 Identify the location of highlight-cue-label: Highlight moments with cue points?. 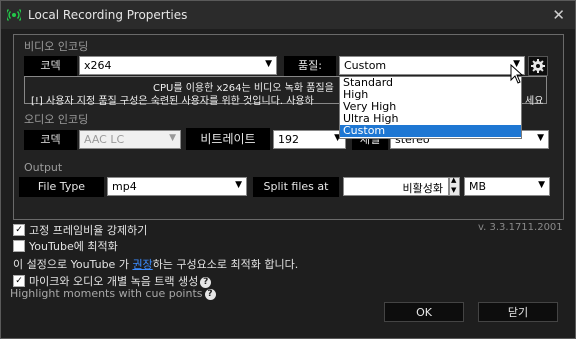
(113, 293).